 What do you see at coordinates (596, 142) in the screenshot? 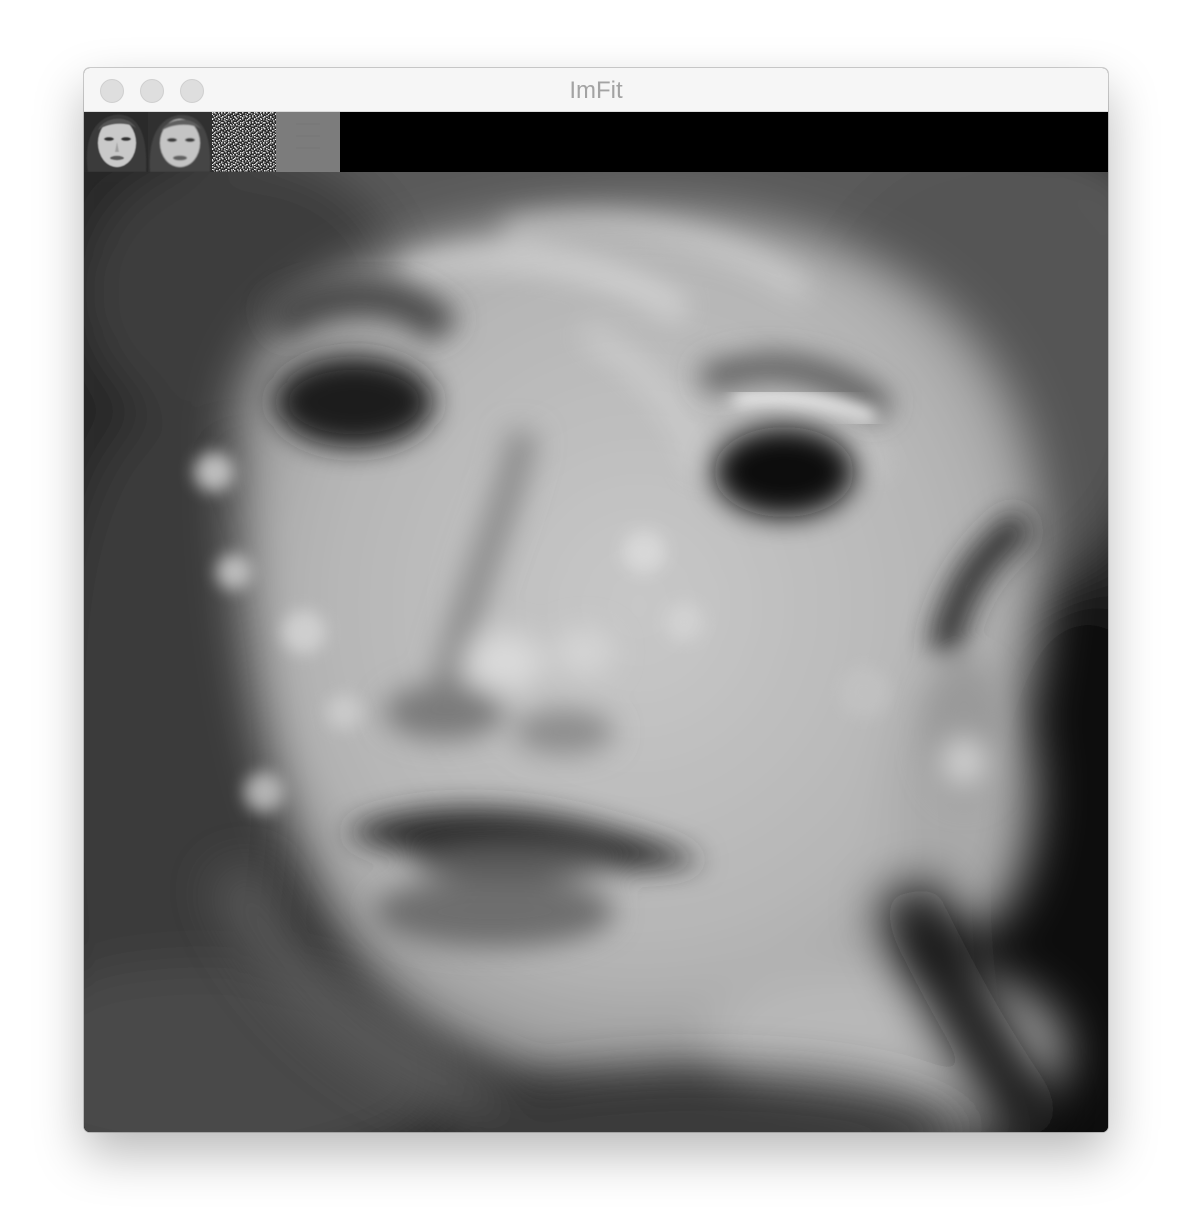
I see `thumbnail-strip` at bounding box center [596, 142].